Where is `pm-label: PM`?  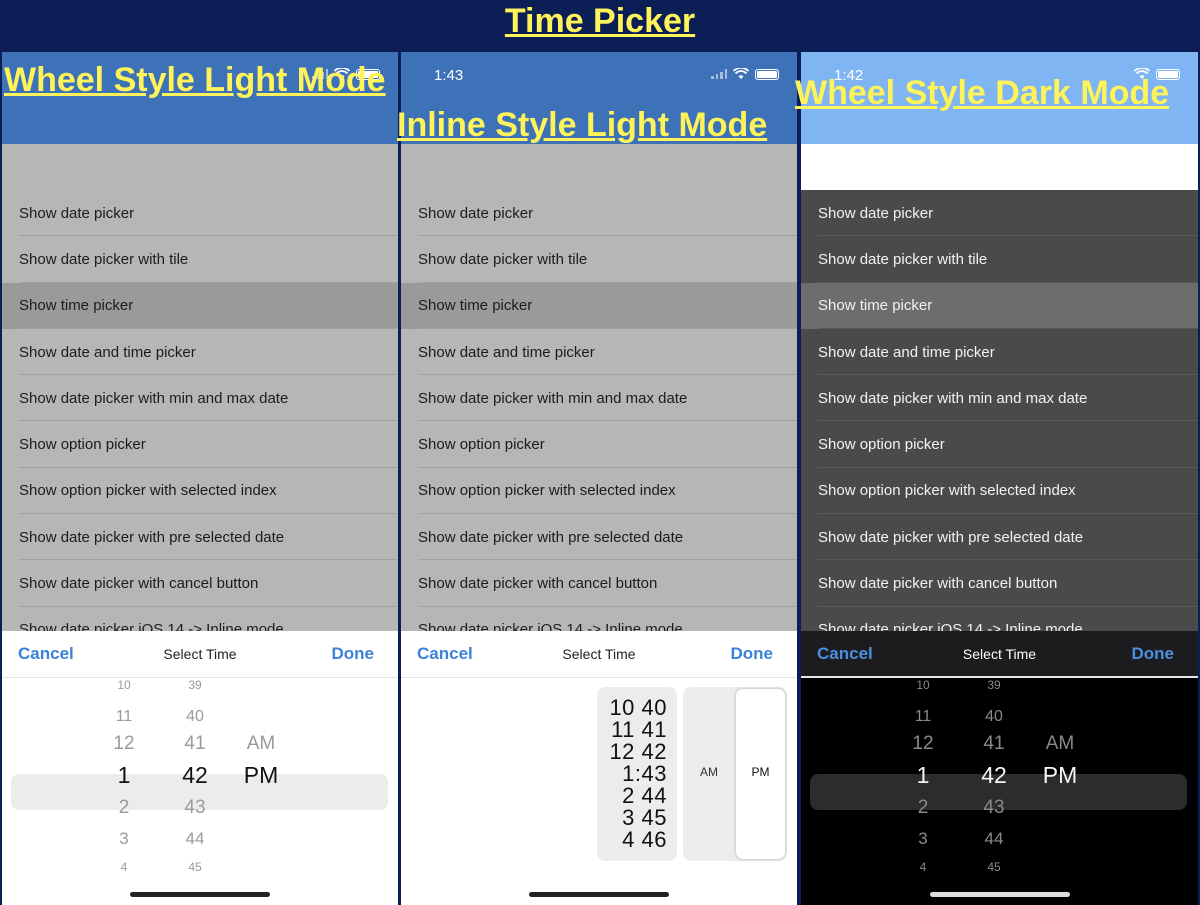
pm-label: PM is located at coordinates (760, 772).